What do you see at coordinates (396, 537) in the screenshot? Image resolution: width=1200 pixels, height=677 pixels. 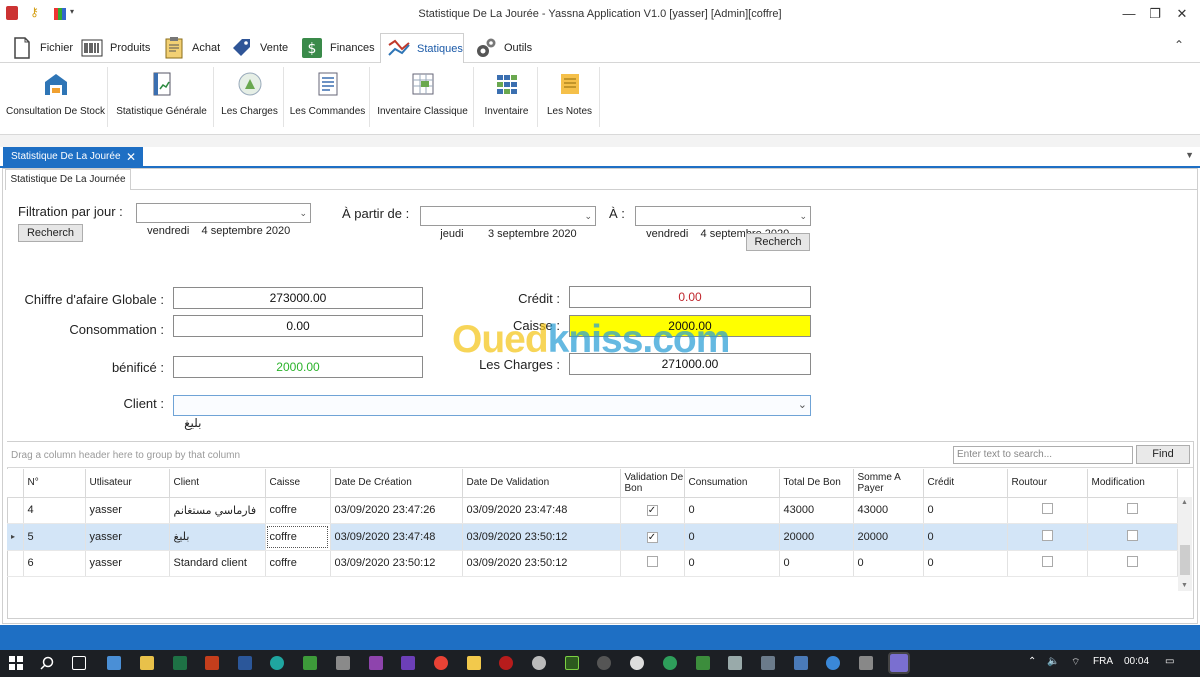 I see `cell-created: 03/09/2020 23:47:48` at bounding box center [396, 537].